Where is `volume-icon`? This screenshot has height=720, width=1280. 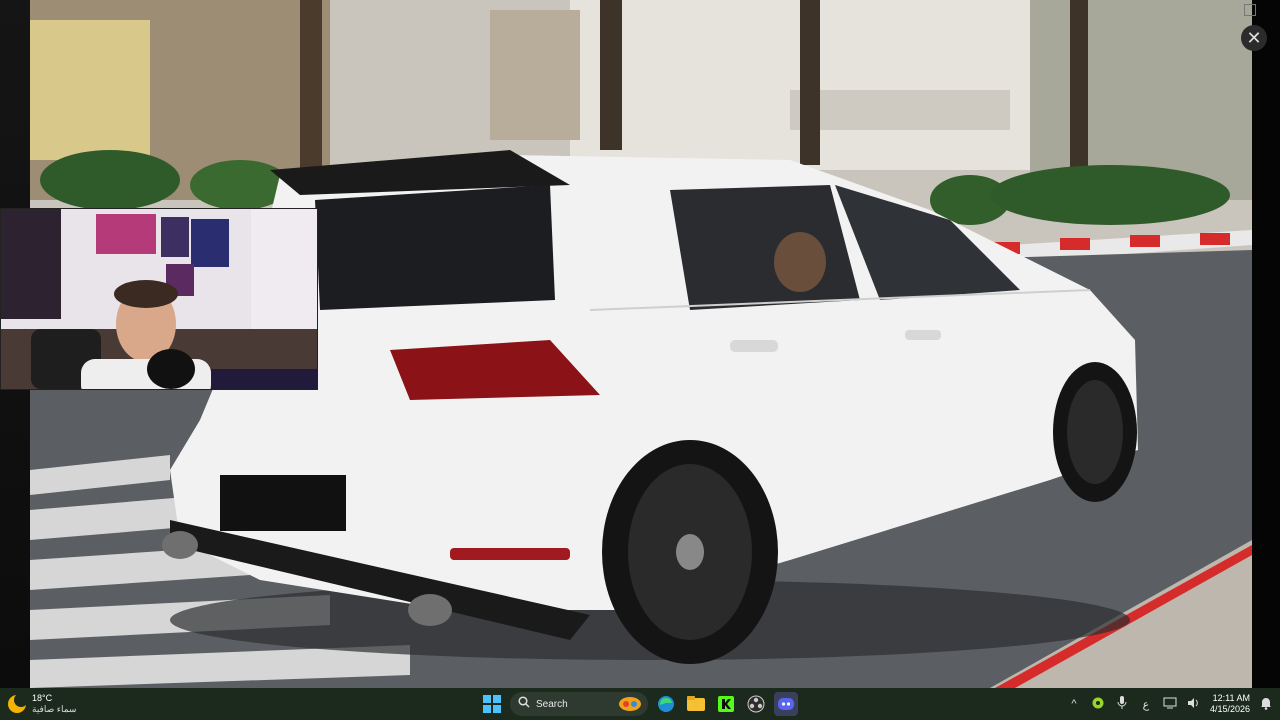 volume-icon is located at coordinates (1194, 704).